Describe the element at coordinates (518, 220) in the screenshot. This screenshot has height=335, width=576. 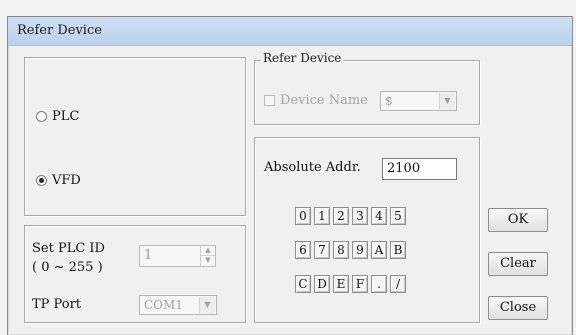
I see `ok-button: OK` at that location.